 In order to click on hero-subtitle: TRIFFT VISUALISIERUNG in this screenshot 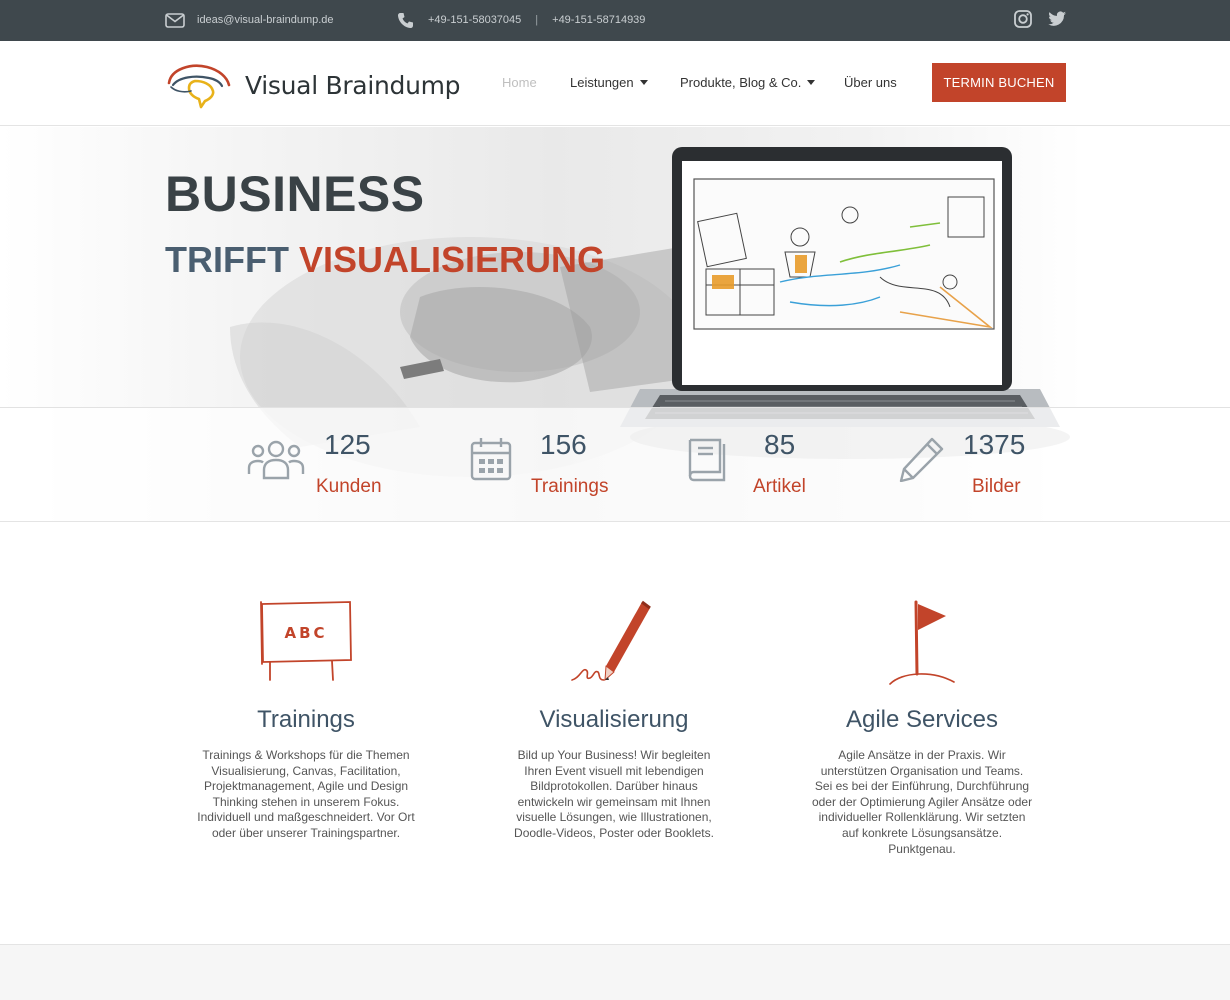, I will do `click(385, 260)`.